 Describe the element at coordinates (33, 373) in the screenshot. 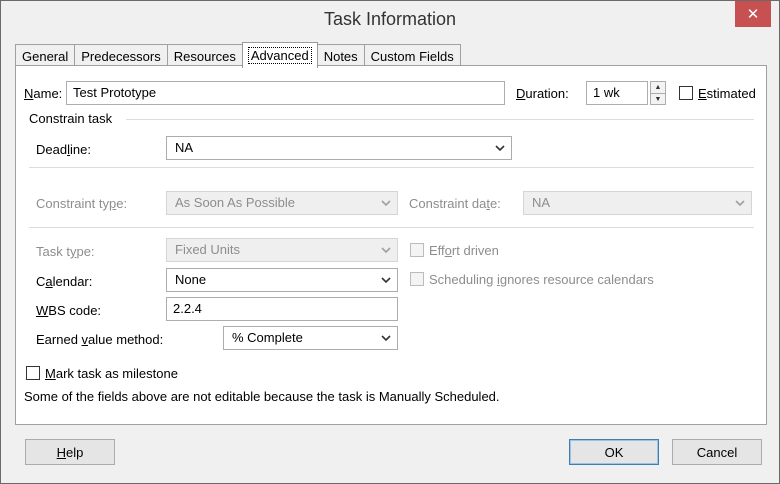

I see `milestone-checkbox` at that location.